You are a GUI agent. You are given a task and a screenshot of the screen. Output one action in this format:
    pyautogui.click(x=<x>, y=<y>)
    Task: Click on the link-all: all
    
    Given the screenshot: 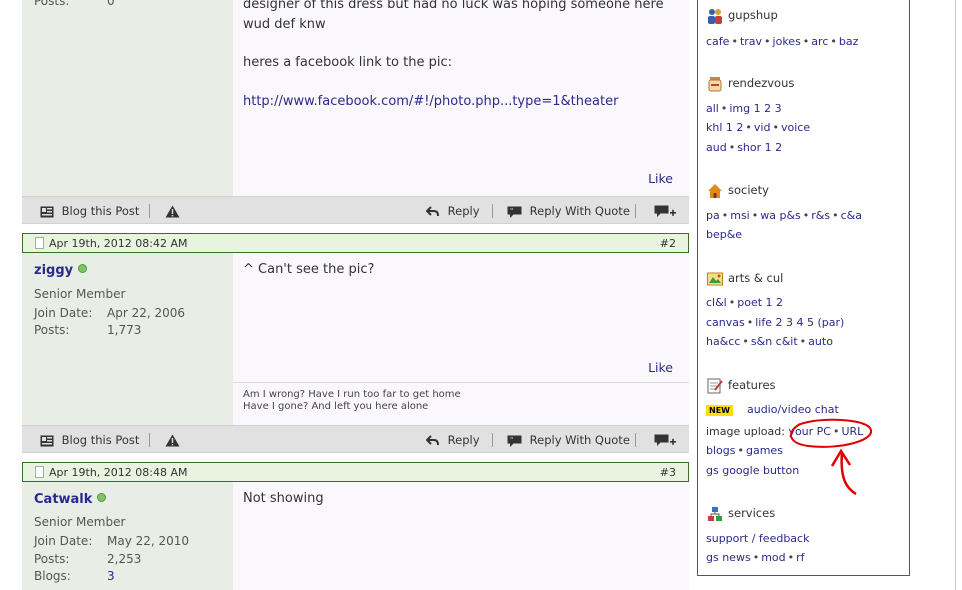 What is the action you would take?
    pyautogui.click(x=712, y=108)
    